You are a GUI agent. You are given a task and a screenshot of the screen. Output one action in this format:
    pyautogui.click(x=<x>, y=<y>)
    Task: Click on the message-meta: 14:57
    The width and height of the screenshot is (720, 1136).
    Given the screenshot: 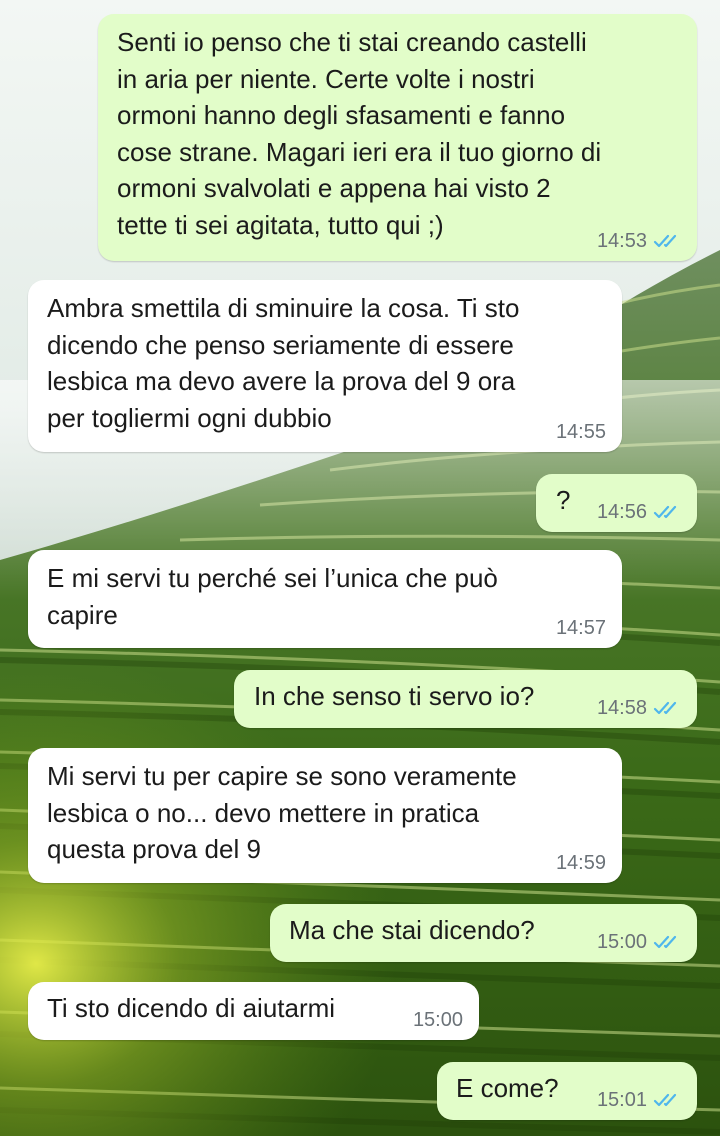 What is the action you would take?
    pyautogui.click(x=581, y=628)
    